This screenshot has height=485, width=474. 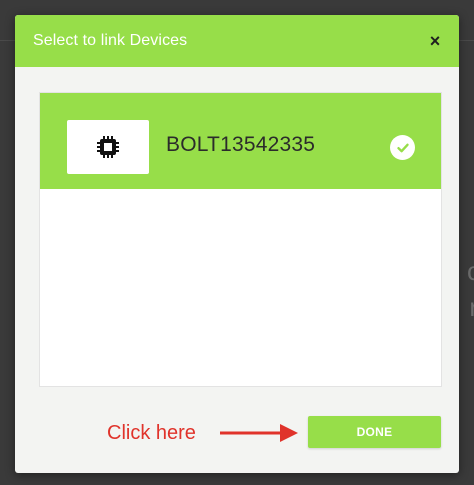 What do you see at coordinates (110, 40) in the screenshot?
I see `modal-title: Select to link Devices` at bounding box center [110, 40].